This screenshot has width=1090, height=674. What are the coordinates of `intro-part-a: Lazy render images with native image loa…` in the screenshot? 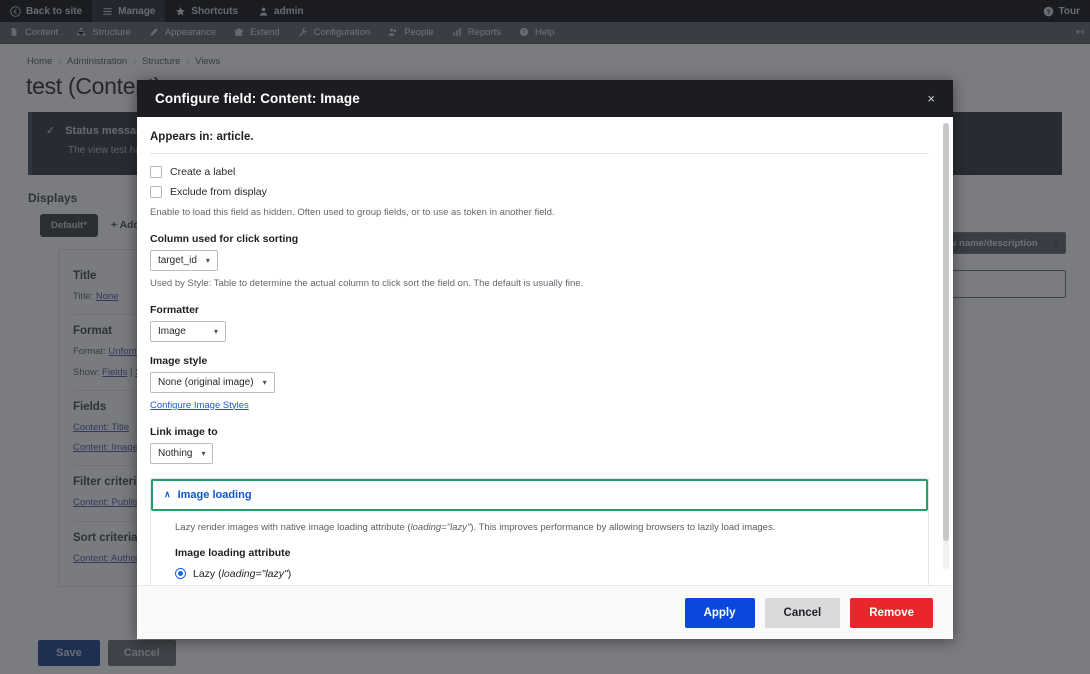 It's located at (293, 527).